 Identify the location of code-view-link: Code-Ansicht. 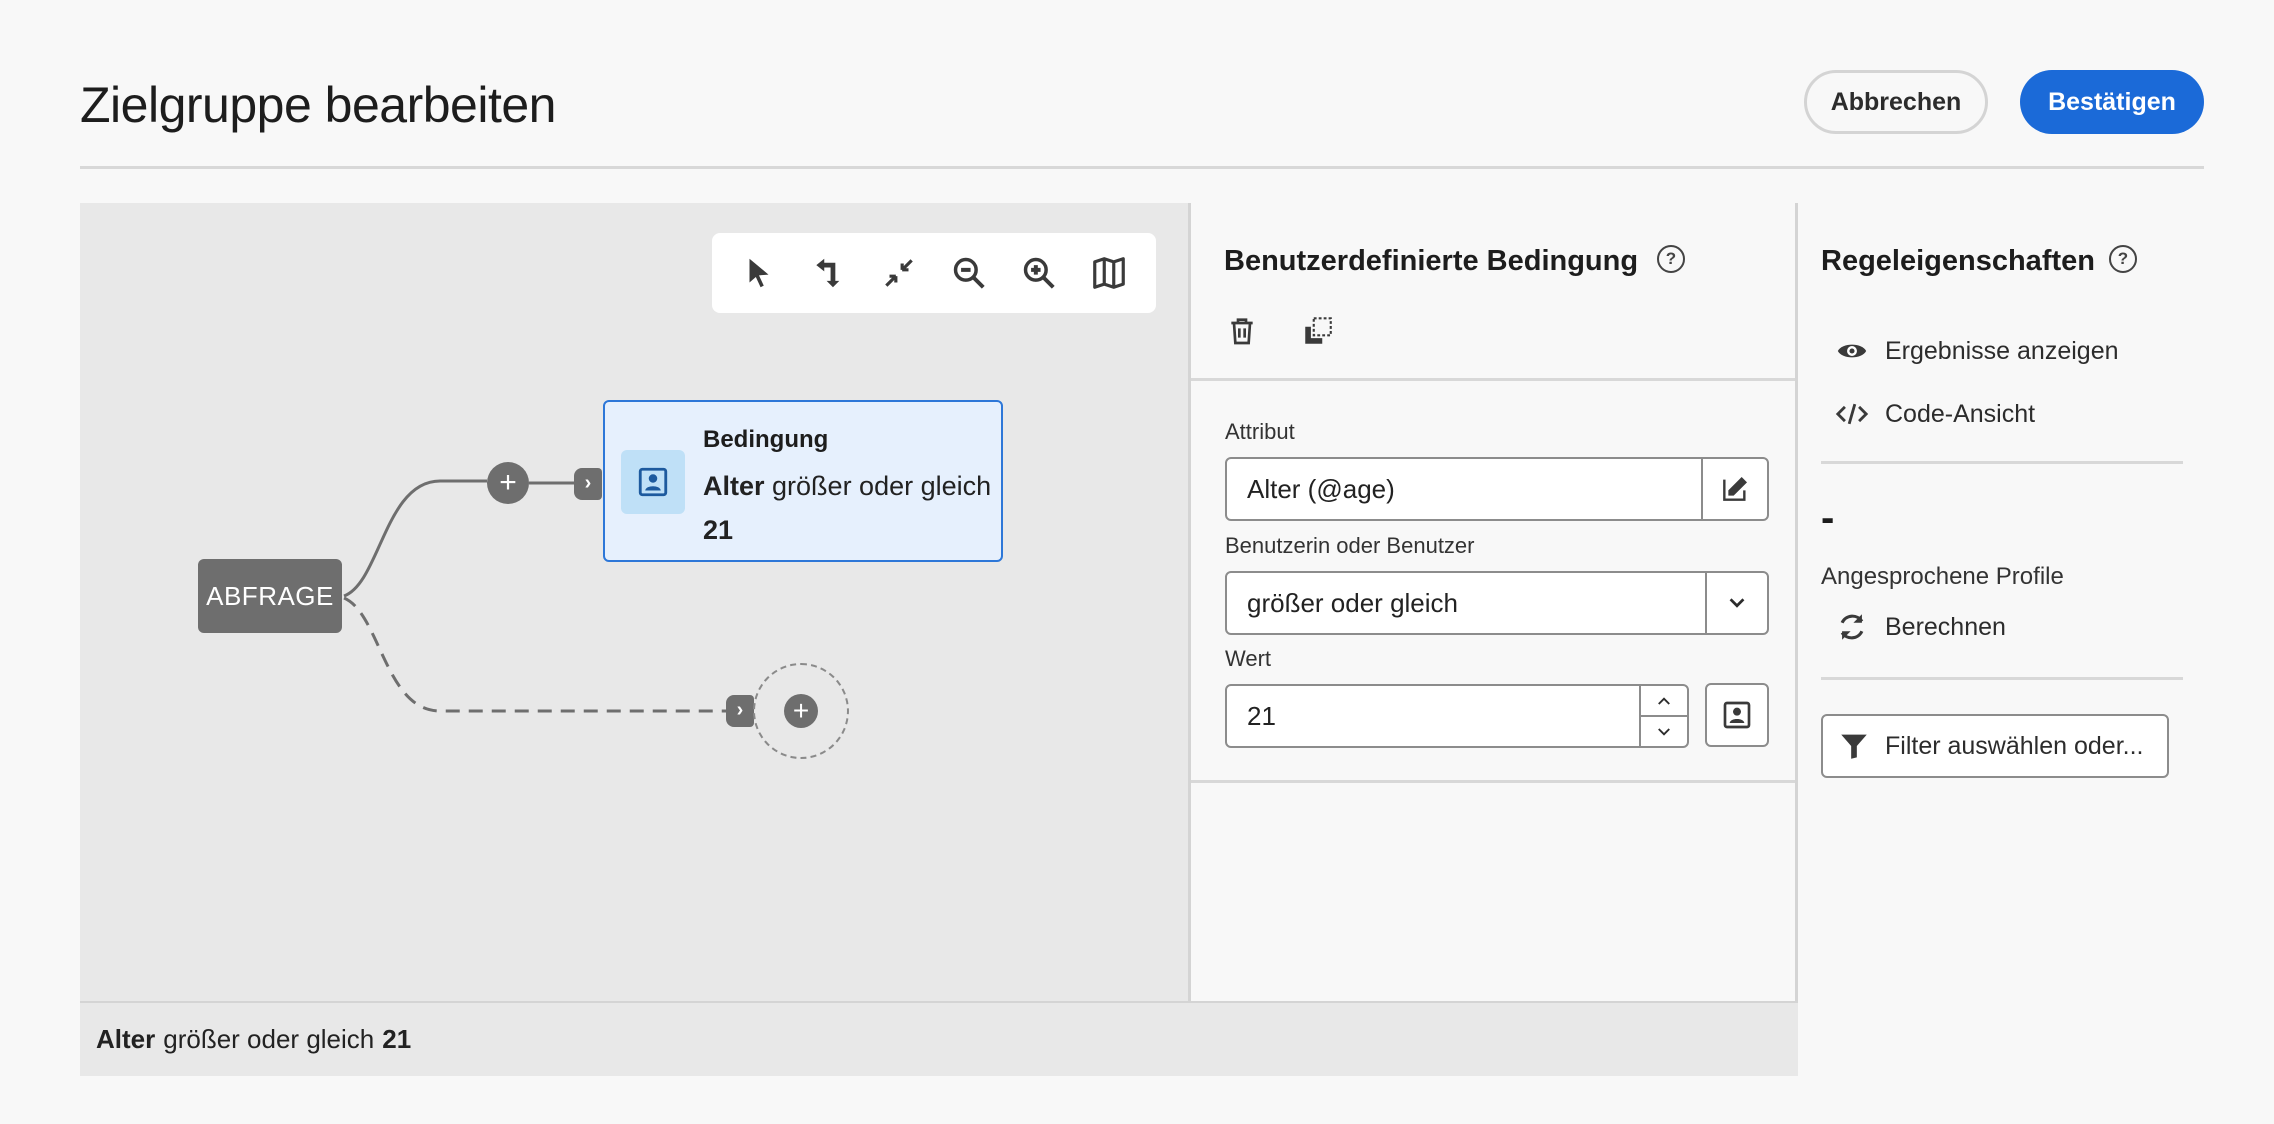
(1935, 414).